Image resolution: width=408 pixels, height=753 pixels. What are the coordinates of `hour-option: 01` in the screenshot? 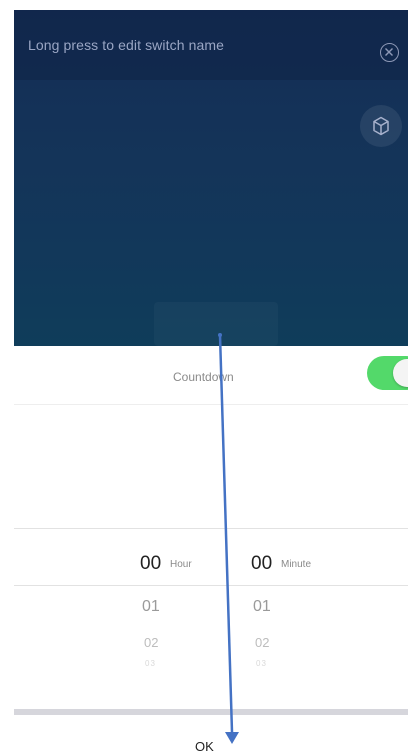 It's located at (151, 607).